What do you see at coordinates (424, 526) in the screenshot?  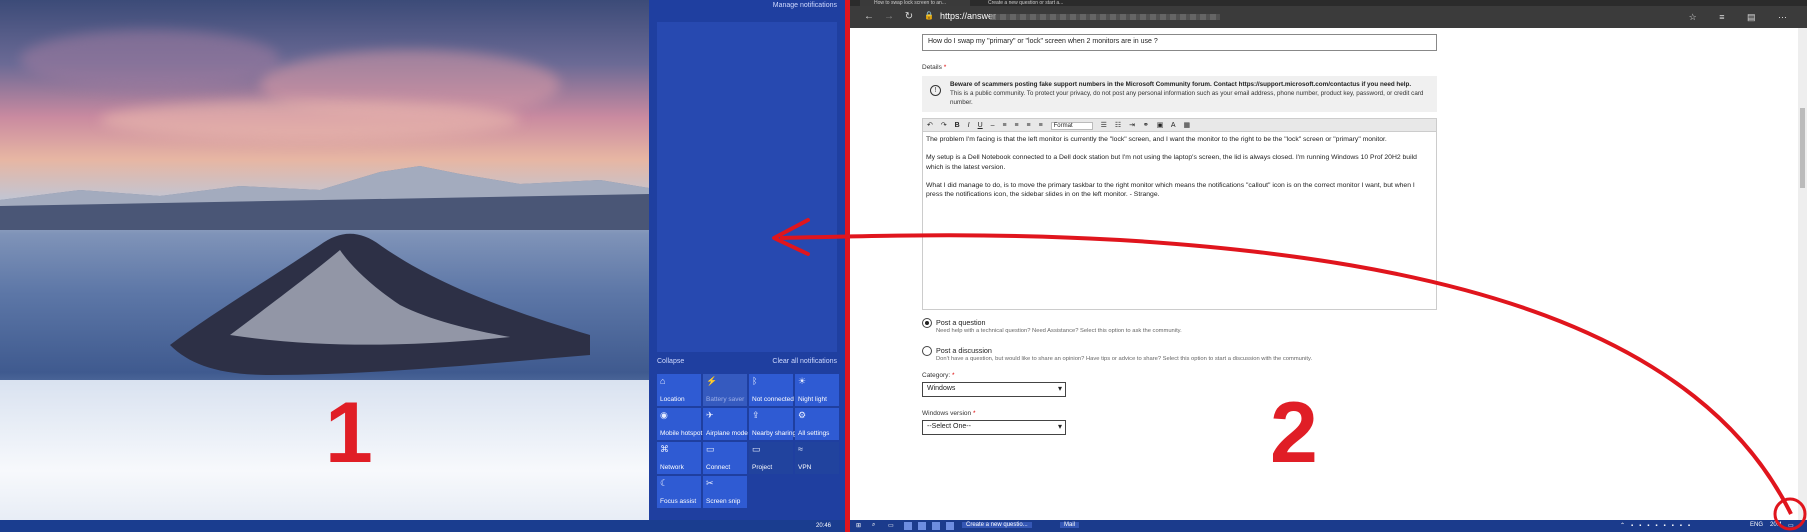 I see `taskbar-left: 20:46` at bounding box center [424, 526].